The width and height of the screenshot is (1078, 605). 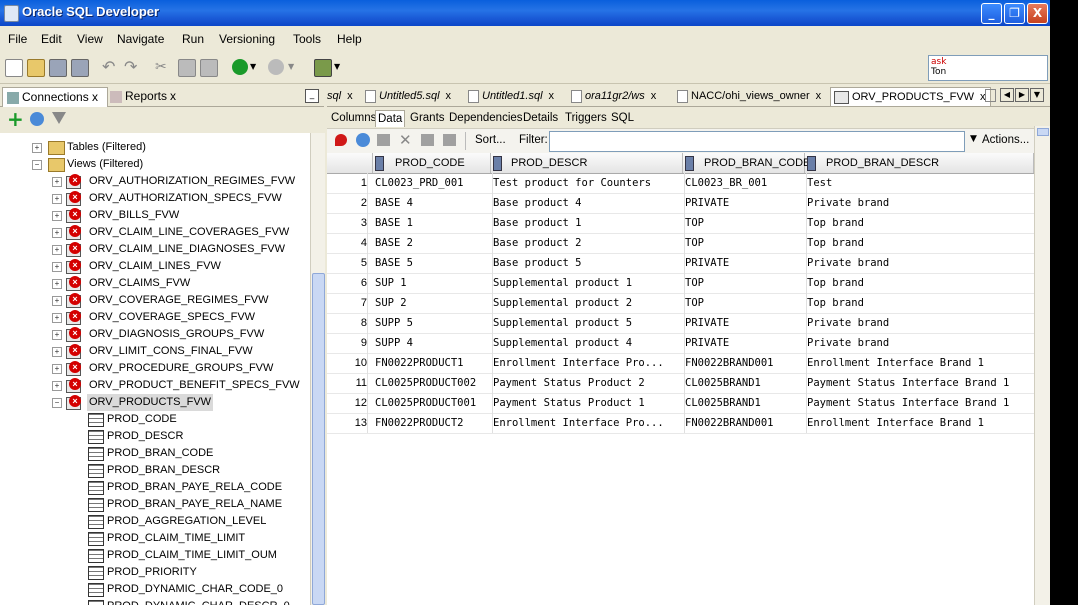 What do you see at coordinates (588, 223) in the screenshot?
I see `cell-prod-descr: Base product 1` at bounding box center [588, 223].